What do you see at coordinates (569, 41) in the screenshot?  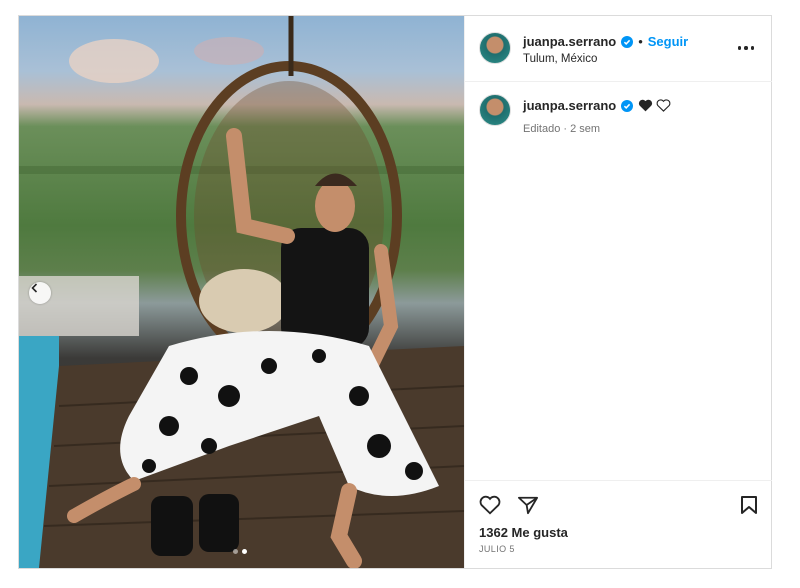 I see `author-username: juanpa.serrano` at bounding box center [569, 41].